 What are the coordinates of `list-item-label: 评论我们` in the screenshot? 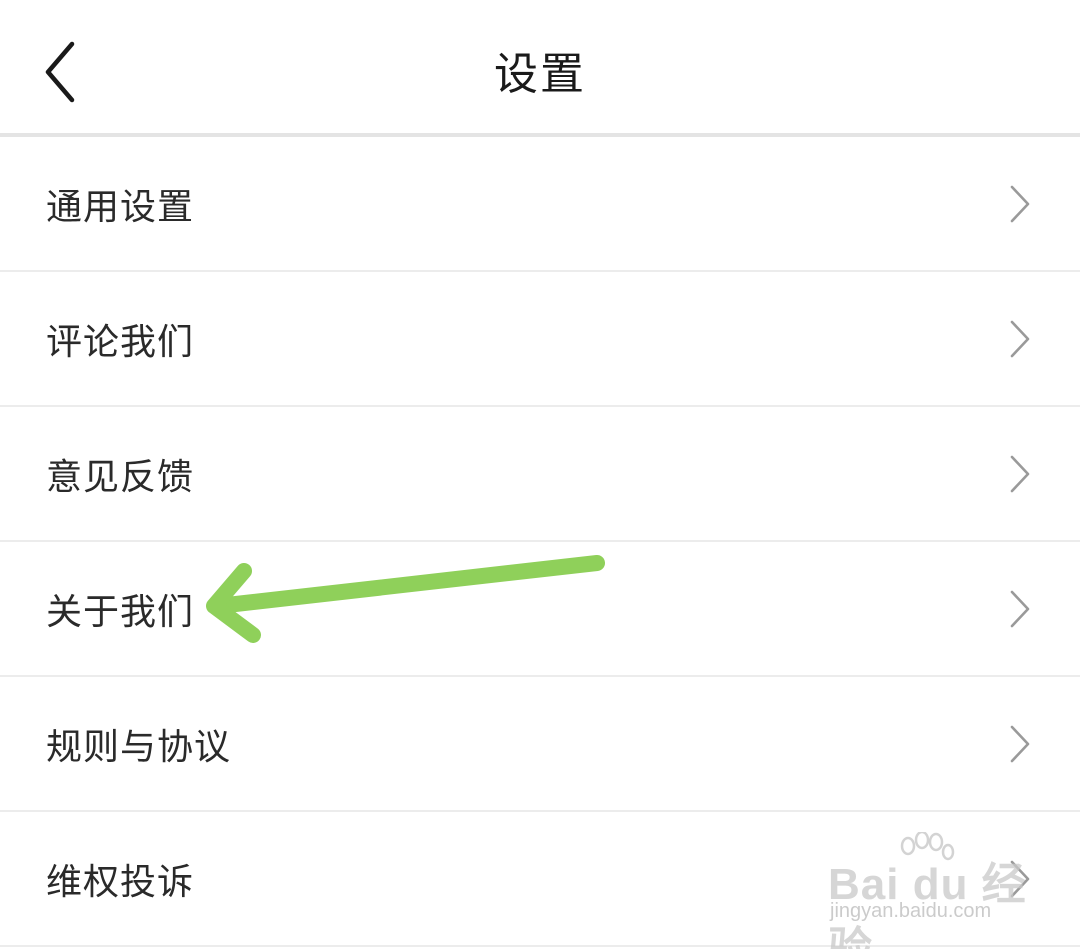 It's located at (120, 342).